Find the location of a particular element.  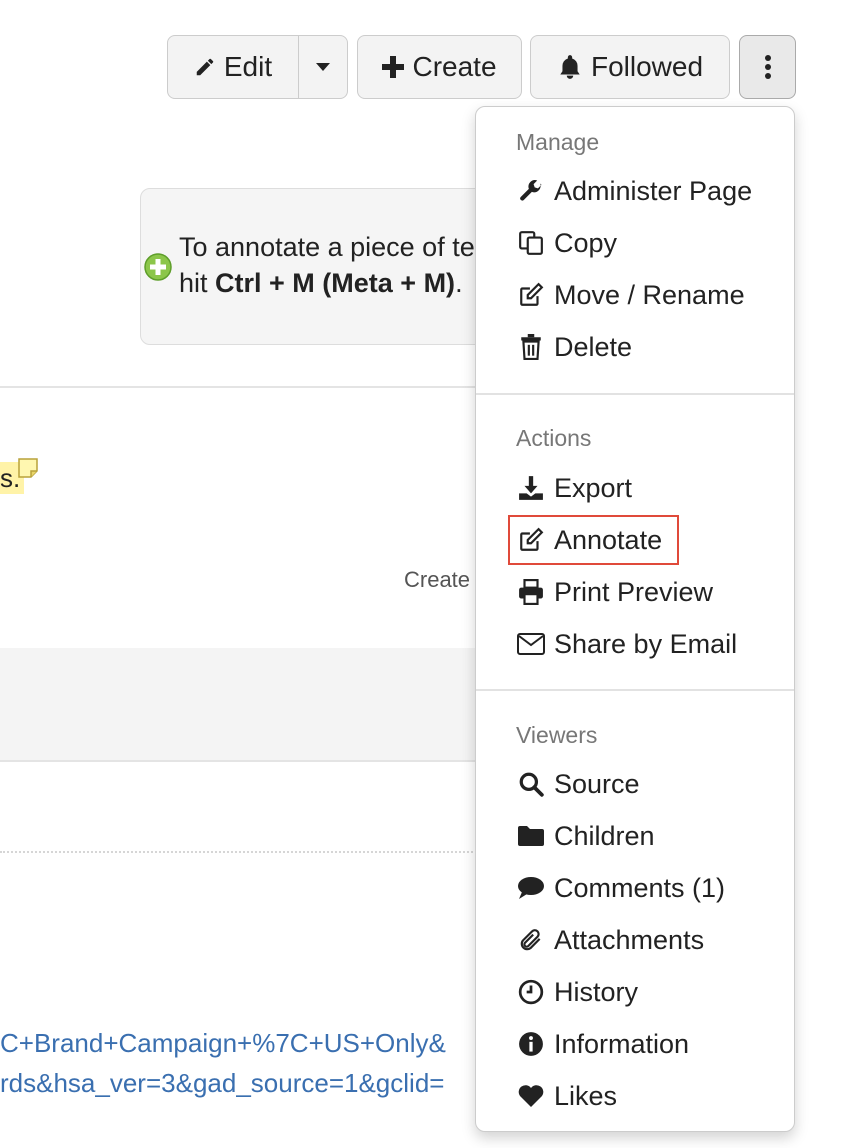

copy-icon is located at coordinates (531, 243).